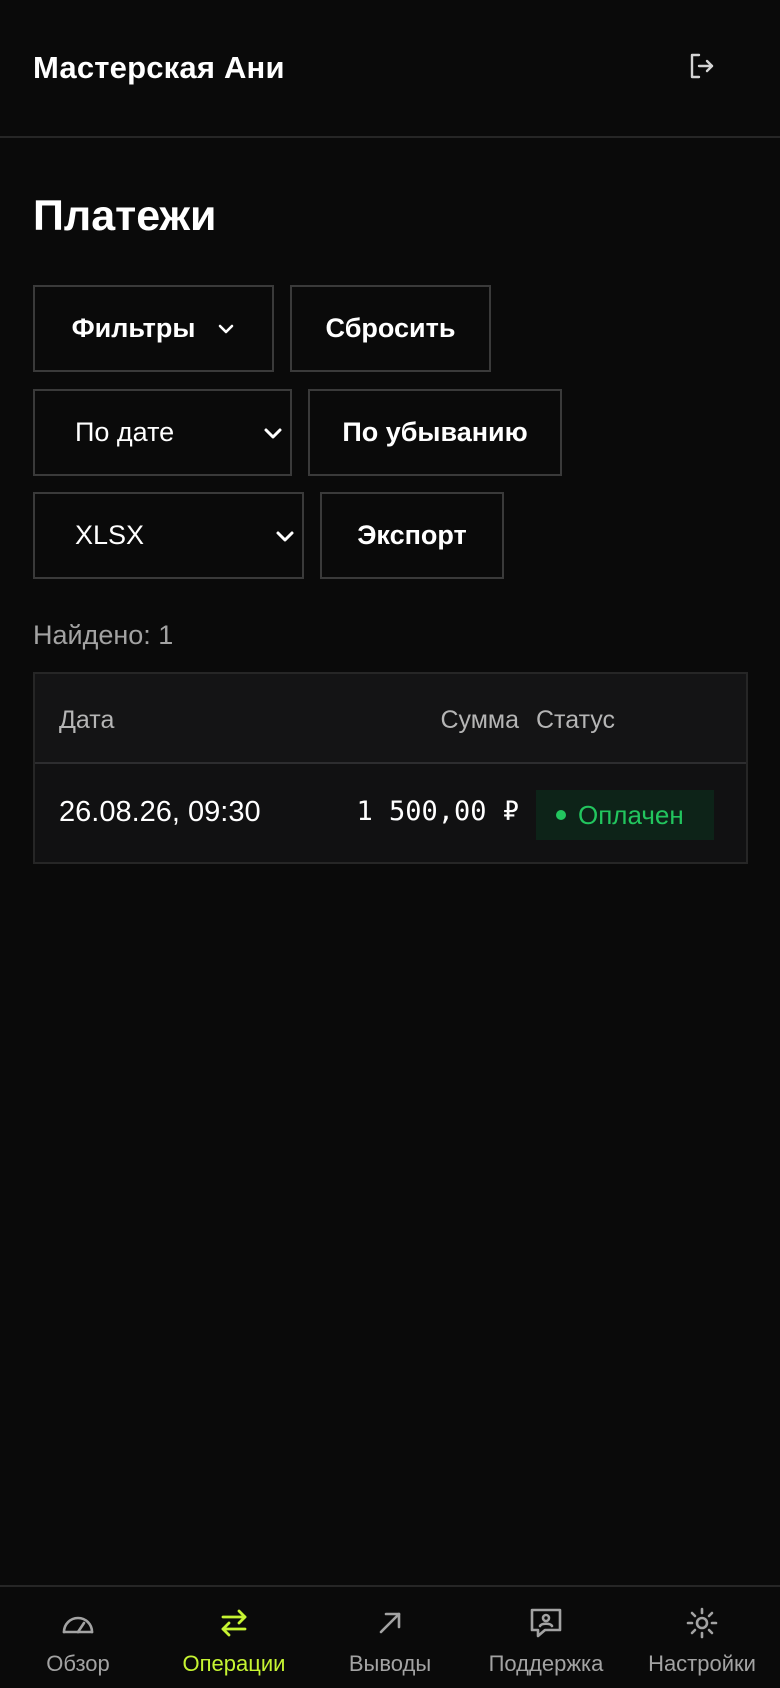 The height and width of the screenshot is (1688, 780). Describe the element at coordinates (86, 720) in the screenshot. I see `column-header-date: Дата` at that location.